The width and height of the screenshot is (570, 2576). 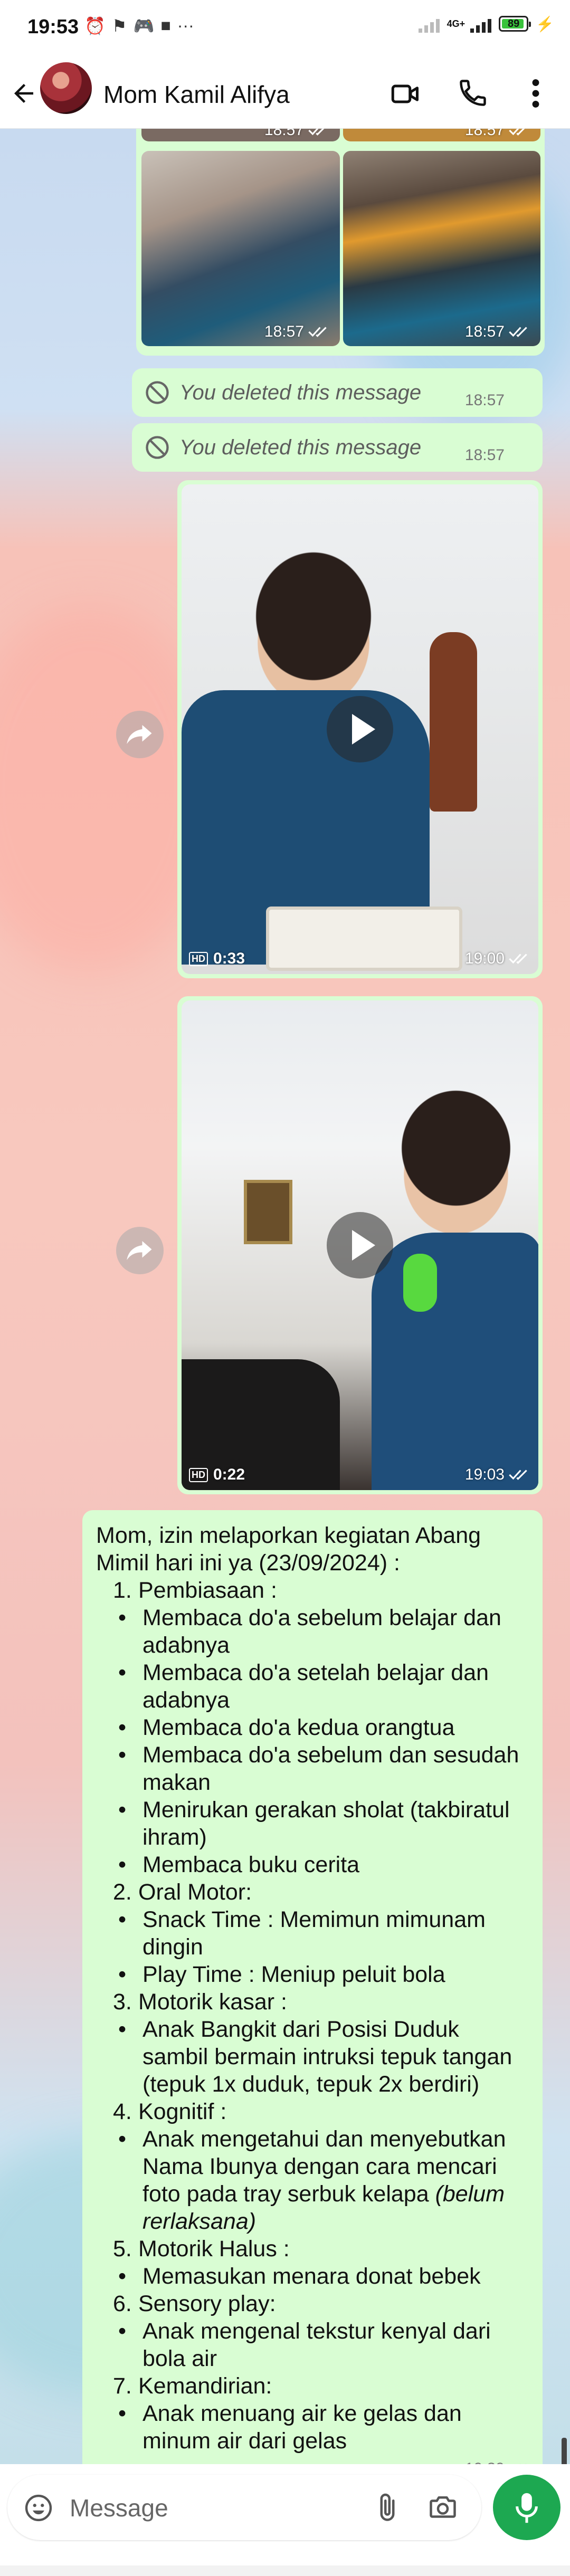 I want to click on list-heading: Kemandirian:, so click(x=205, y=2386).